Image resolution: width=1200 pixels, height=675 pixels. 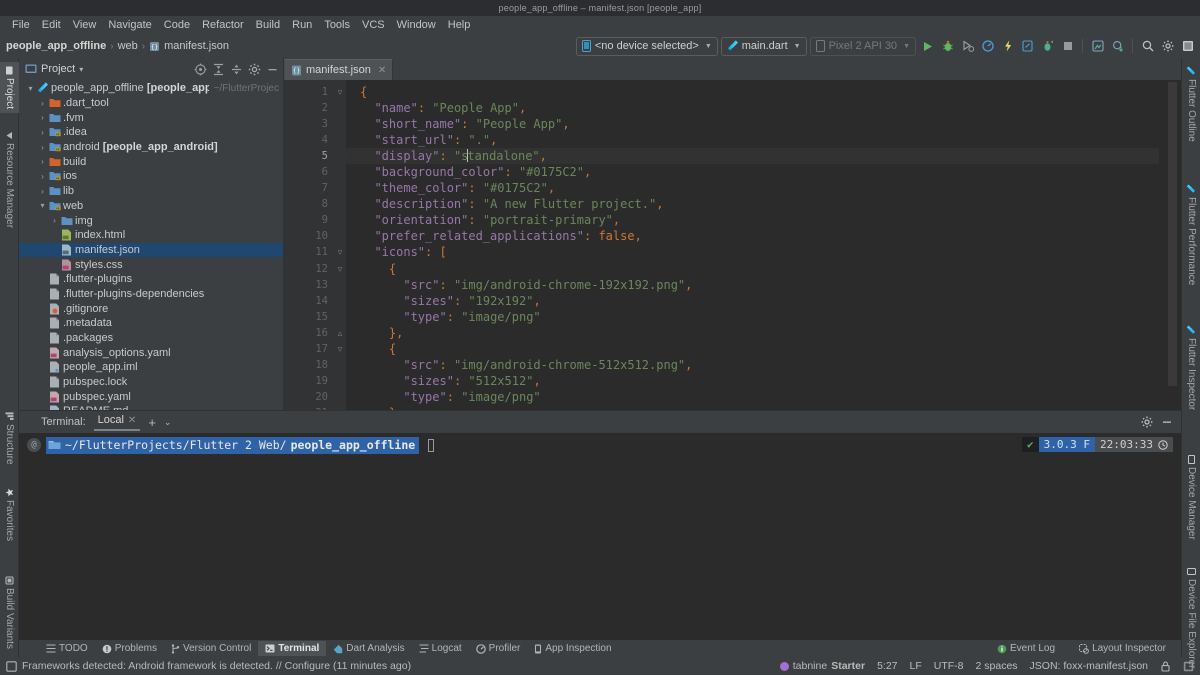 What do you see at coordinates (30, 88) in the screenshot?
I see `chevron-down-icon: ▾` at bounding box center [30, 88].